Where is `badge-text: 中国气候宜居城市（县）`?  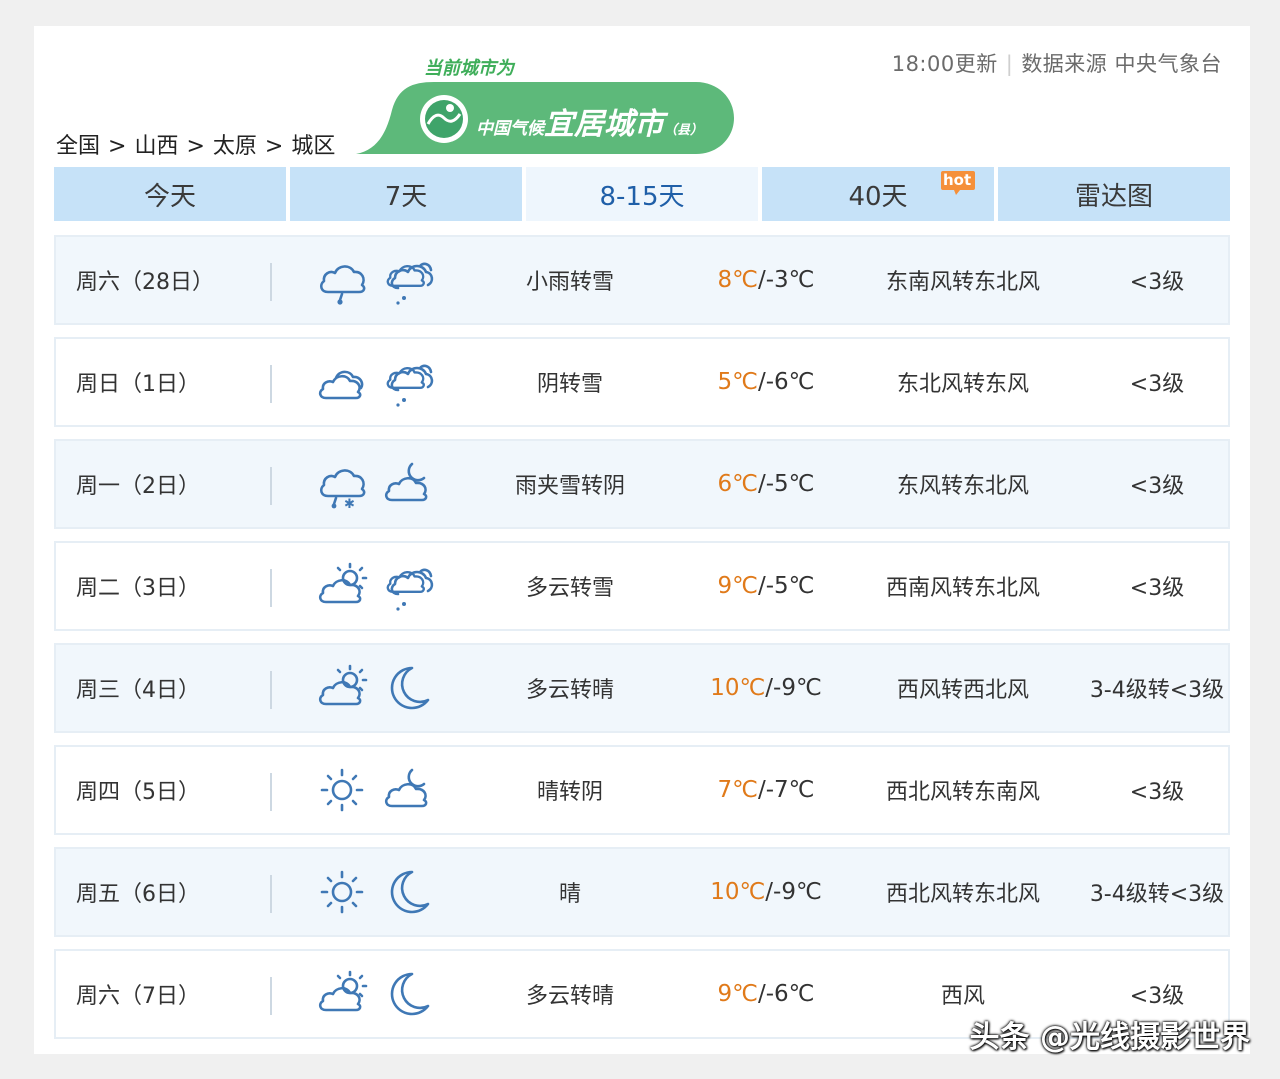 badge-text: 中国气候宜居城市（县） is located at coordinates (590, 124).